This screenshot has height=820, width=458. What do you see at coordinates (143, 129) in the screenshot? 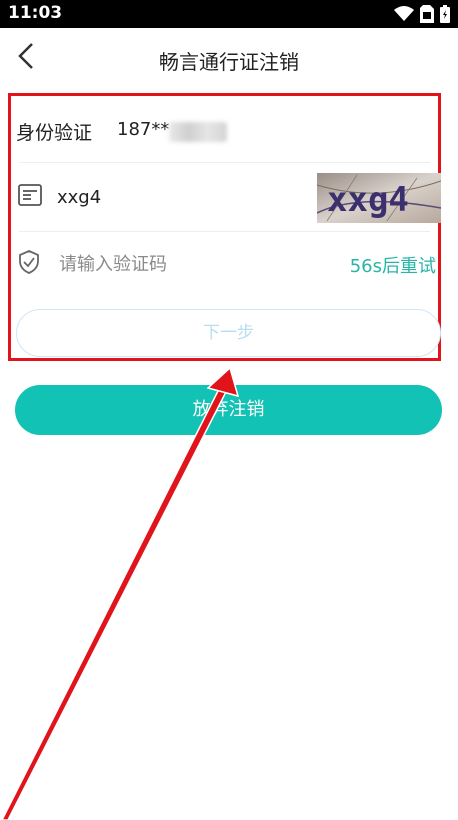
I see `phone-number-masked: 187**` at bounding box center [143, 129].